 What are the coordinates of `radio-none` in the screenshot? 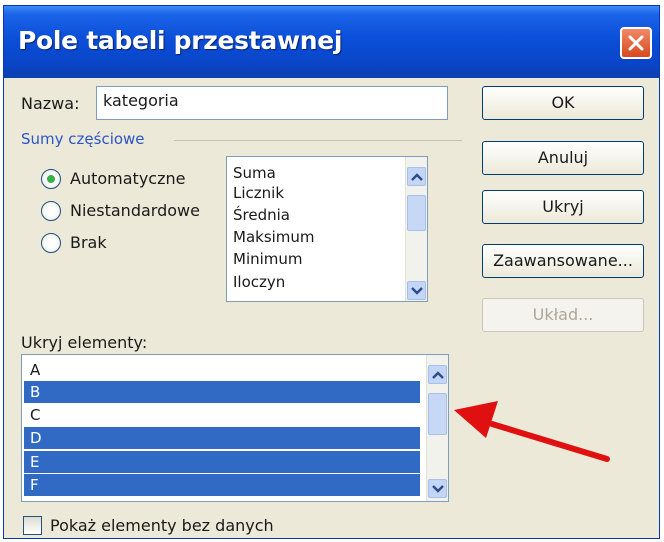 It's located at (51, 243).